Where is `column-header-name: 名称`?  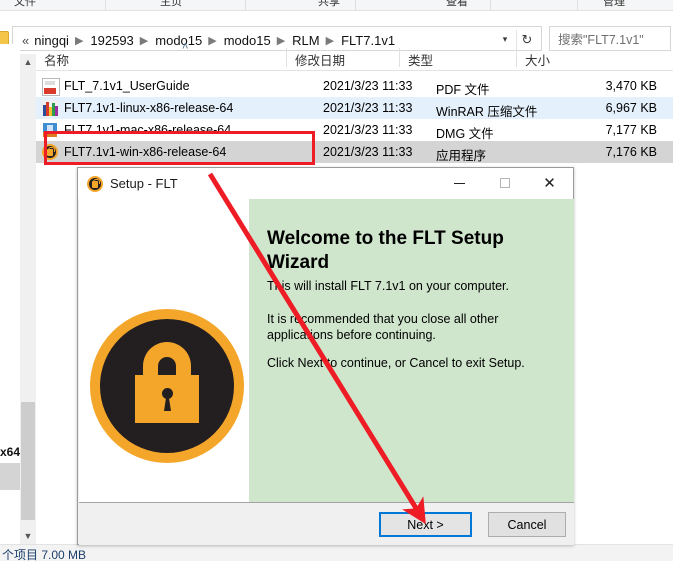
column-header-name: 名称 is located at coordinates (161, 57).